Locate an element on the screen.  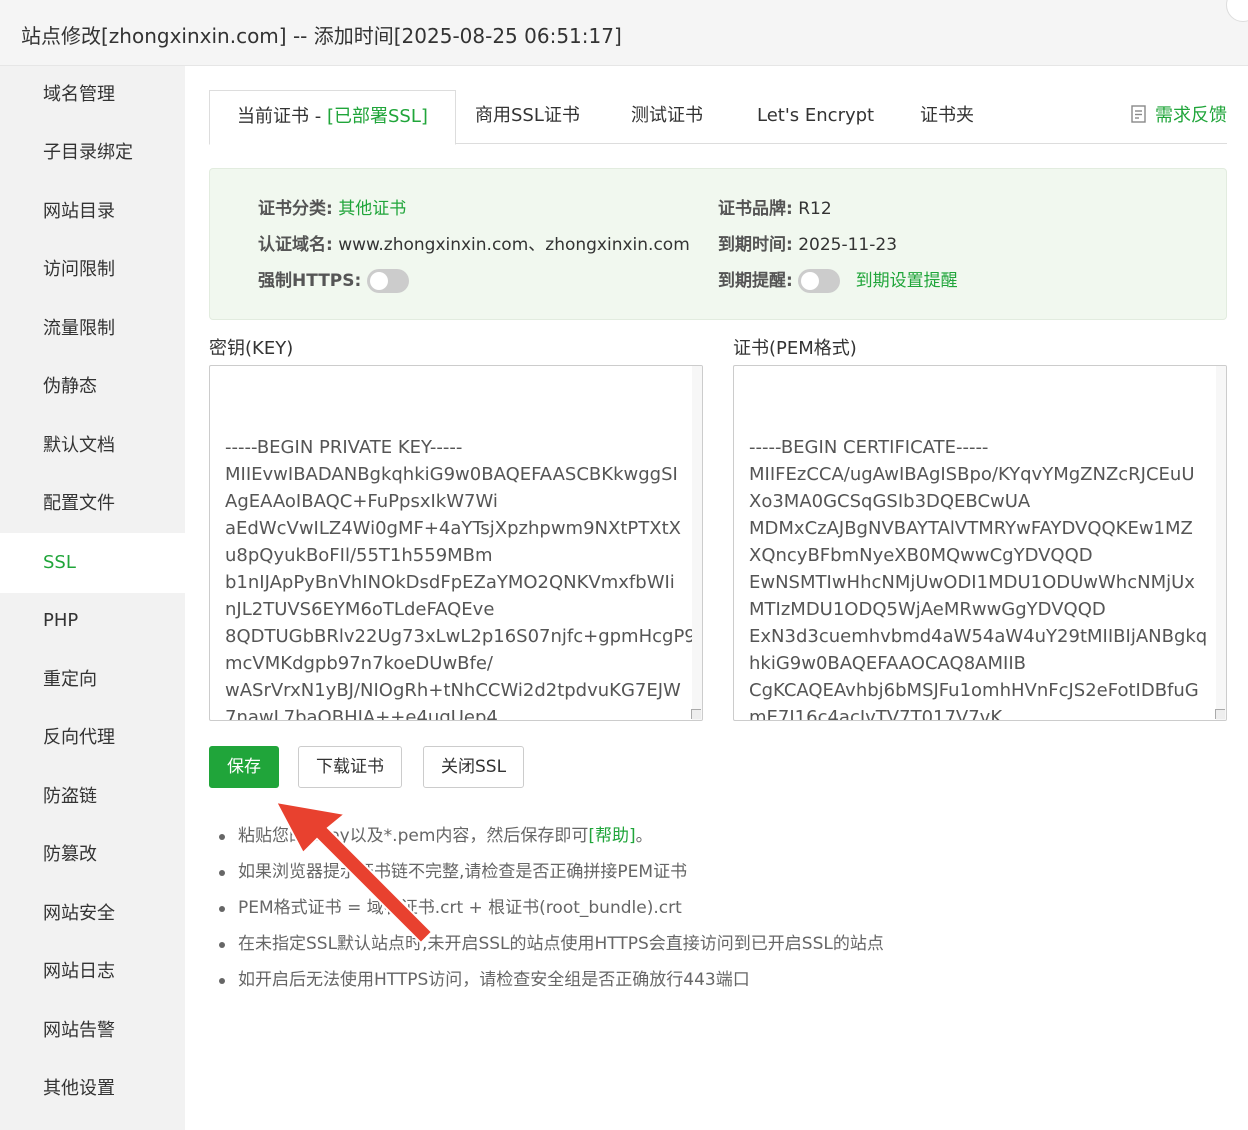
sidebar-item-reverse-proxy: 反向代理 is located at coordinates (92, 738).